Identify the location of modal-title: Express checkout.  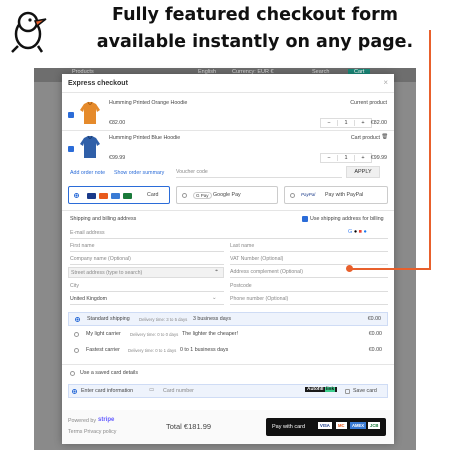
(98, 83).